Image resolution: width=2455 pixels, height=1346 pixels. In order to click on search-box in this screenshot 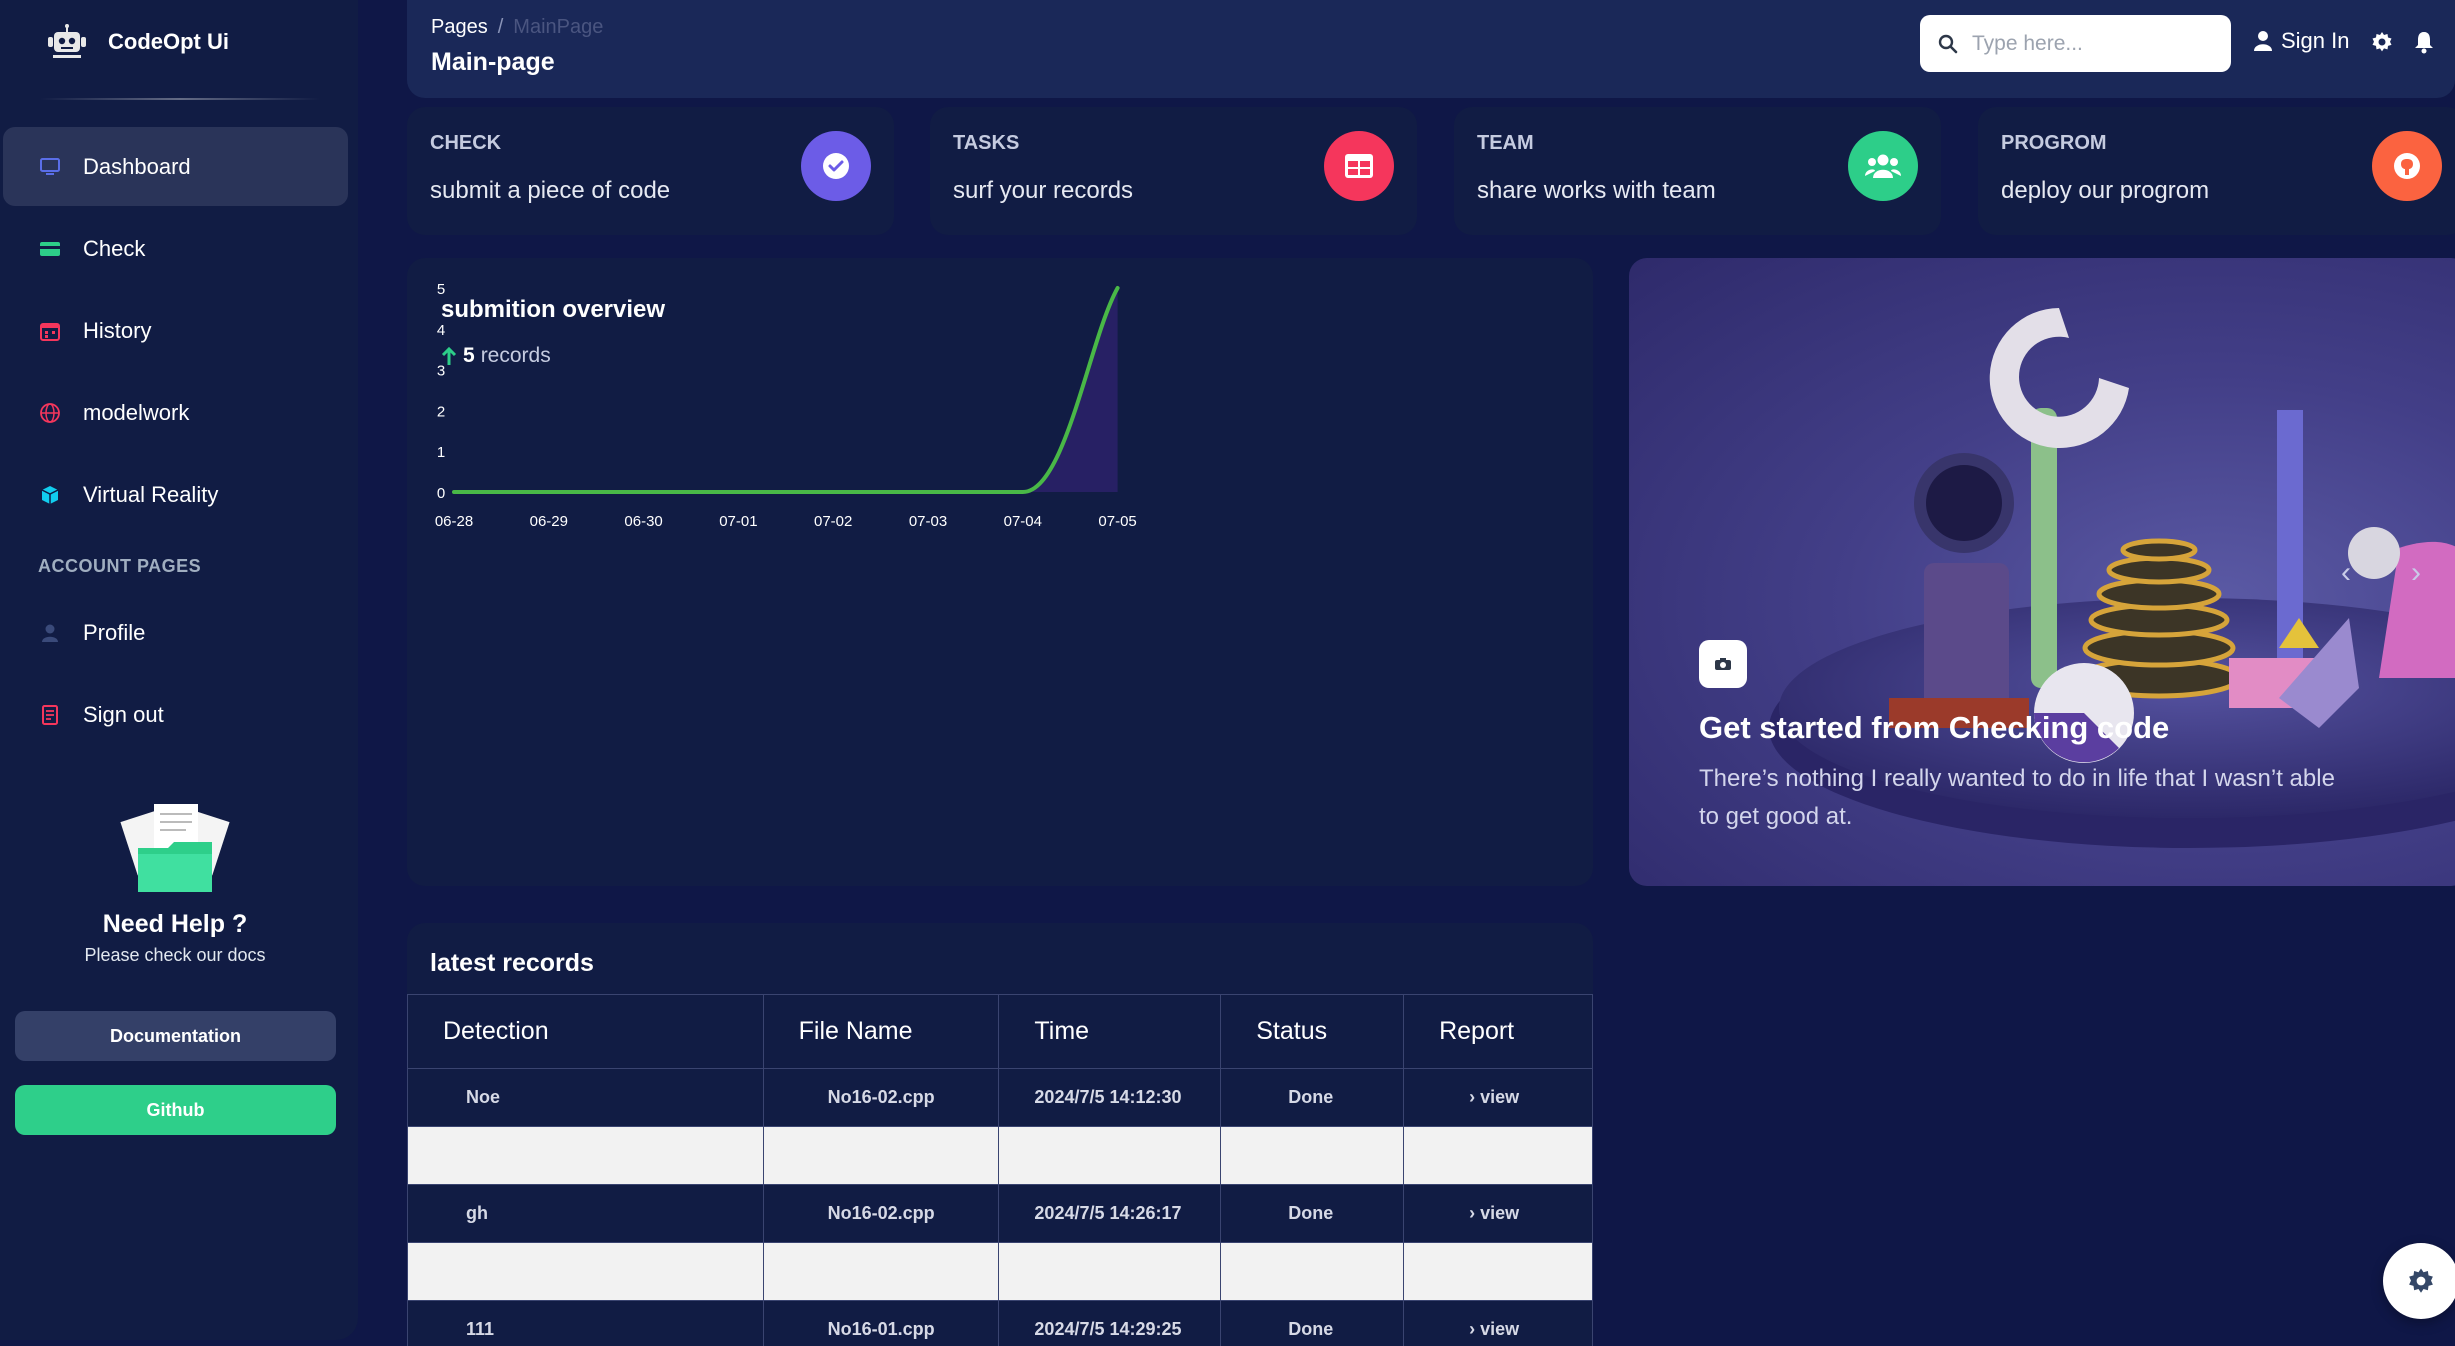, I will do `click(2075, 43)`.